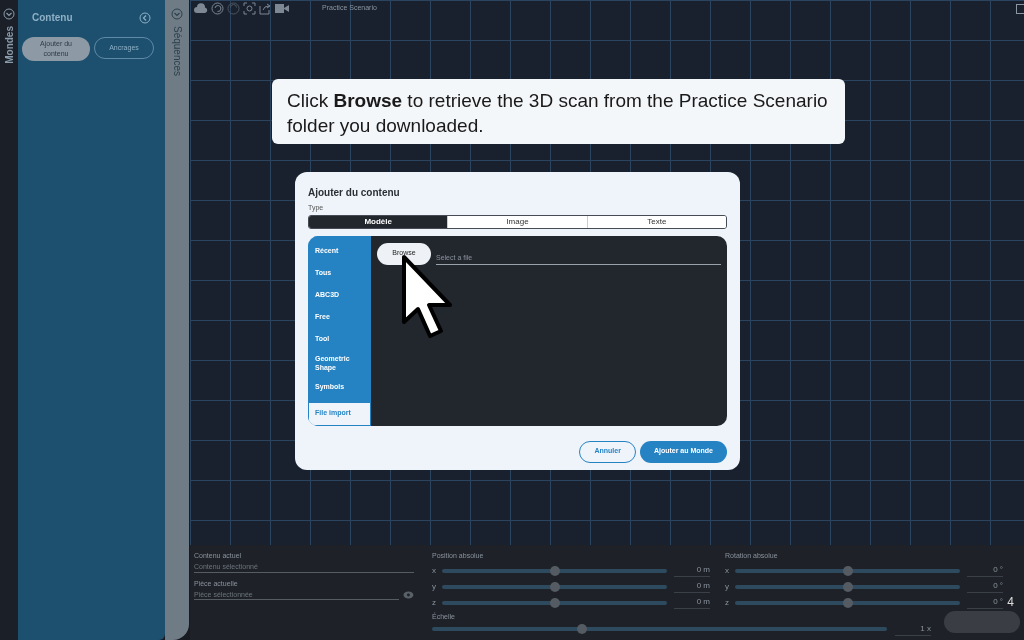  Describe the element at coordinates (378, 221) in the screenshot. I see `type-tab: Modèle` at that location.